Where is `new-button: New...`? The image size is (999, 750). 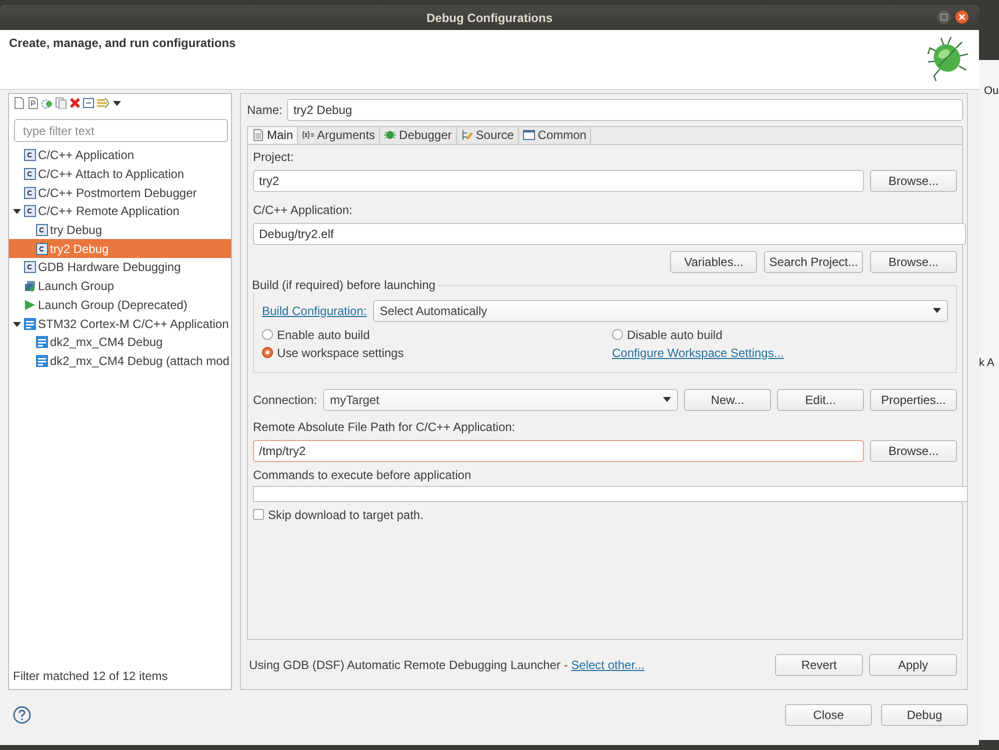 new-button: New... is located at coordinates (727, 399).